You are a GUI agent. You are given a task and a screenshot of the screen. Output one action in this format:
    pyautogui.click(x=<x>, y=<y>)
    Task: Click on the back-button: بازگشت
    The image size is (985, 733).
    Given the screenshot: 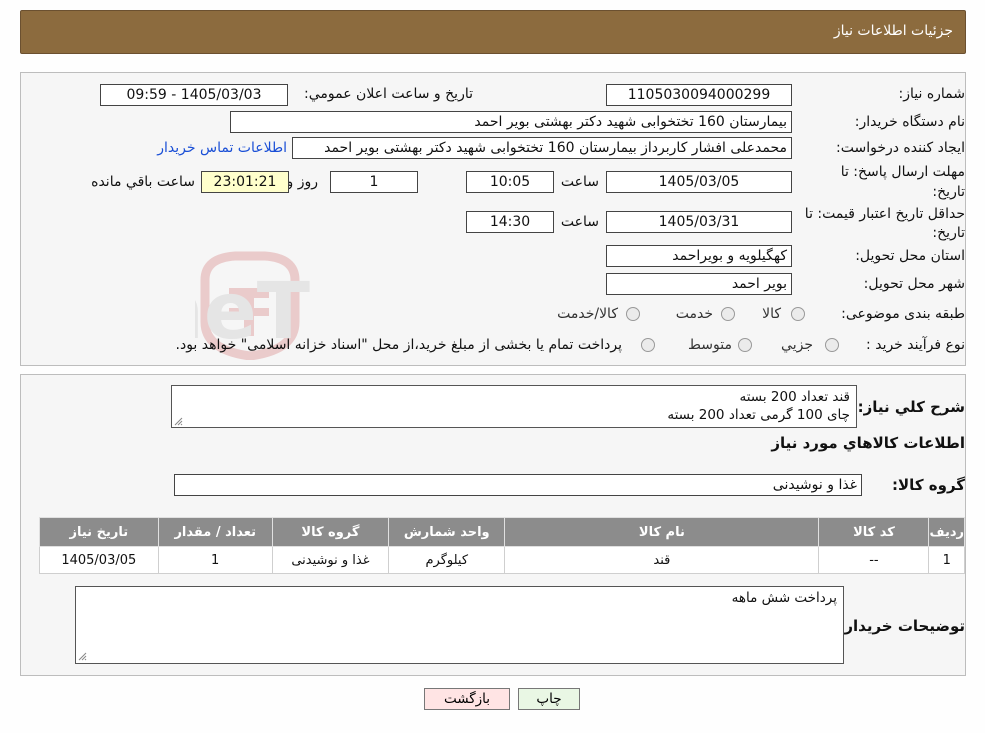 What is the action you would take?
    pyautogui.click(x=467, y=699)
    